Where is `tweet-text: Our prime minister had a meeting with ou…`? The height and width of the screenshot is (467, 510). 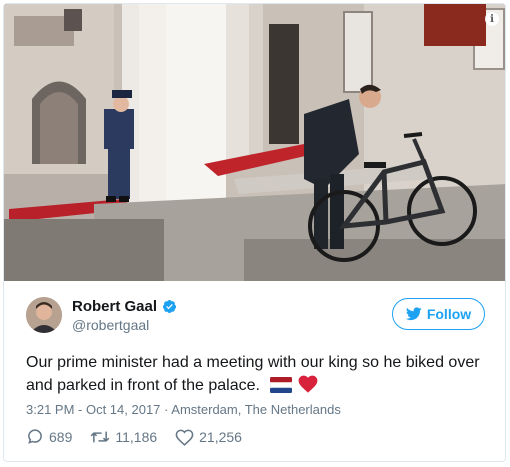
tweet-text: Our prime minister had a meeting with ou… is located at coordinates (261, 374).